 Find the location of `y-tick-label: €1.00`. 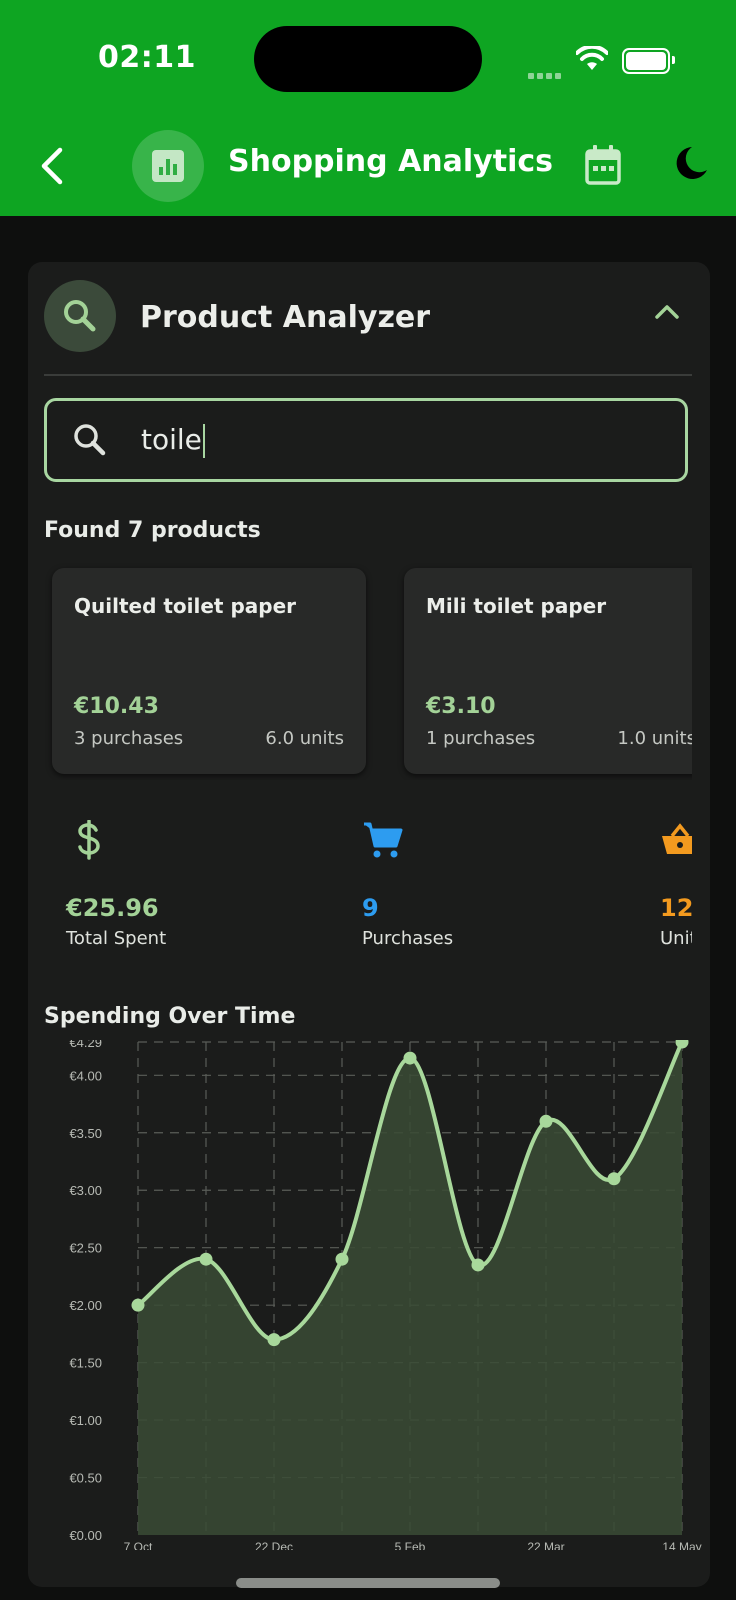

y-tick-label: €1.00 is located at coordinates (85, 1420).